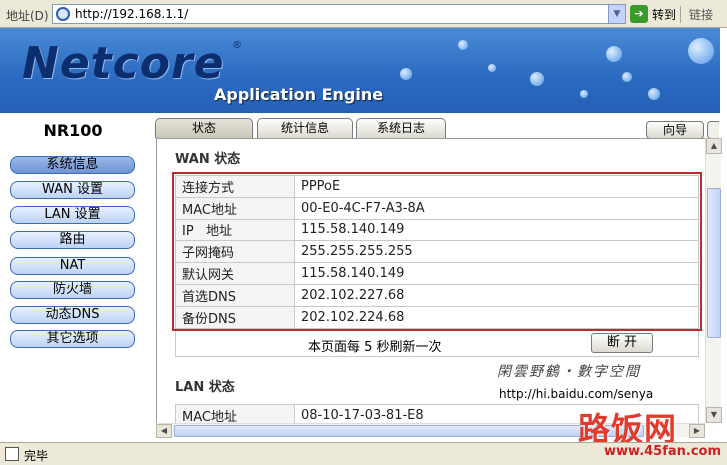 This screenshot has width=727, height=465. Describe the element at coordinates (714, 263) in the screenshot. I see `scroll-thumb` at that location.